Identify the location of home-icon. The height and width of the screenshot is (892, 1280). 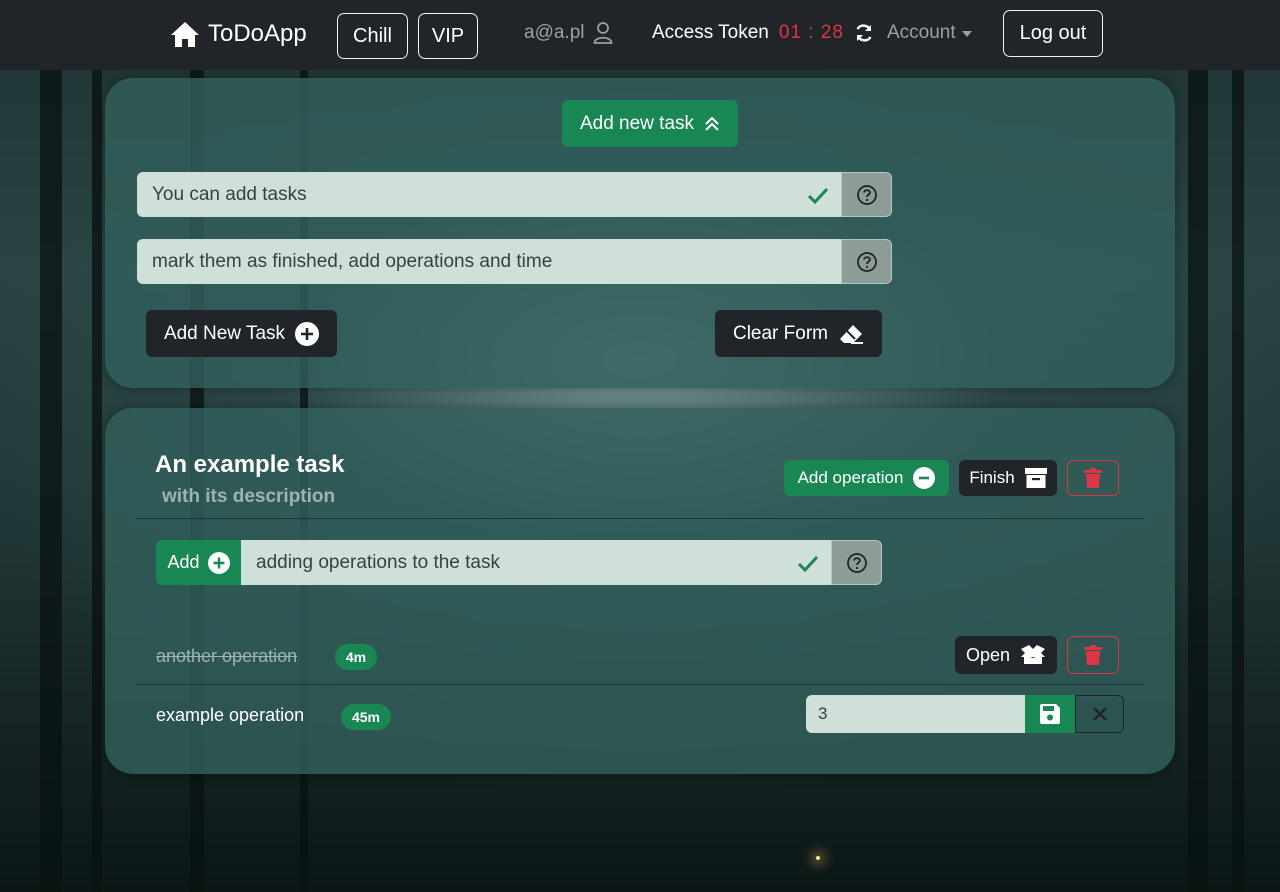
(185, 34).